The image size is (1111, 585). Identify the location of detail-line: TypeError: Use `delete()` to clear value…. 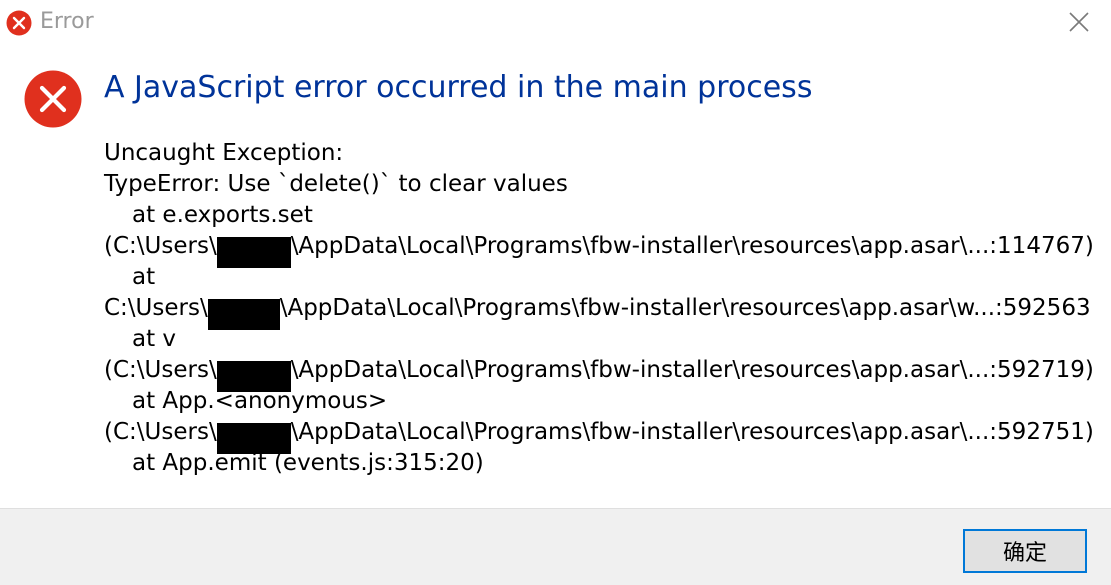
(336, 184).